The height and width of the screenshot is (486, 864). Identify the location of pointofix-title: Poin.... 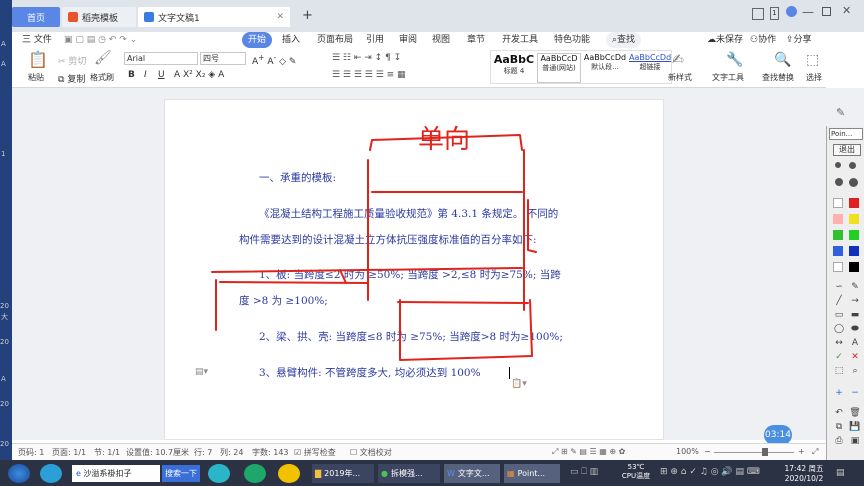
(846, 134).